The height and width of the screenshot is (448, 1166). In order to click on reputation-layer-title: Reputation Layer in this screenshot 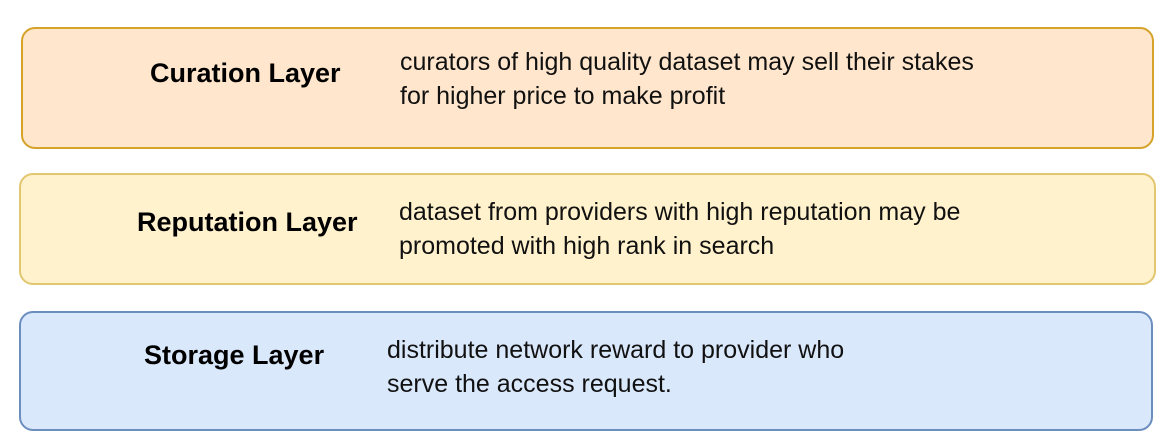, I will do `click(247, 222)`.